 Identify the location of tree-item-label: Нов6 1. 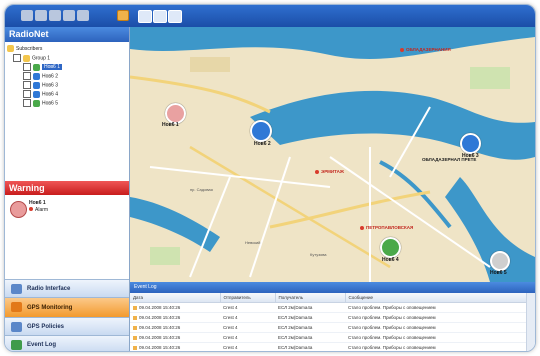
(52, 67).